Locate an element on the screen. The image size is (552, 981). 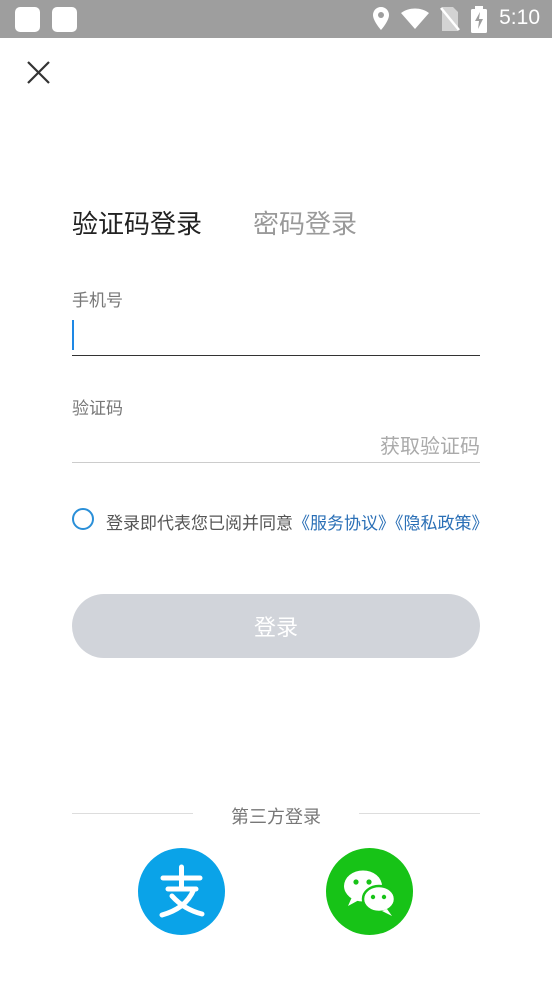
agree-checkbox is located at coordinates (83, 519).